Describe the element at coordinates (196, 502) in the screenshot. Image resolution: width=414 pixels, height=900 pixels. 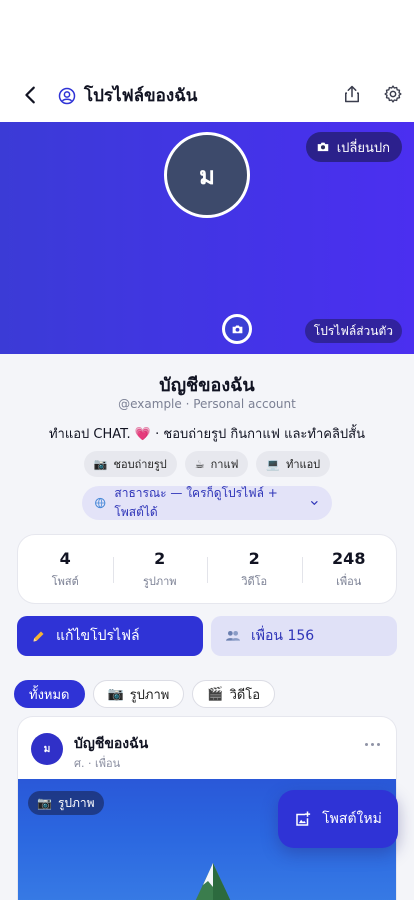
I see `privacy-value: สาธารณะ — ใครก็ดูโปรไฟล์ + โพสต์ได้` at that location.